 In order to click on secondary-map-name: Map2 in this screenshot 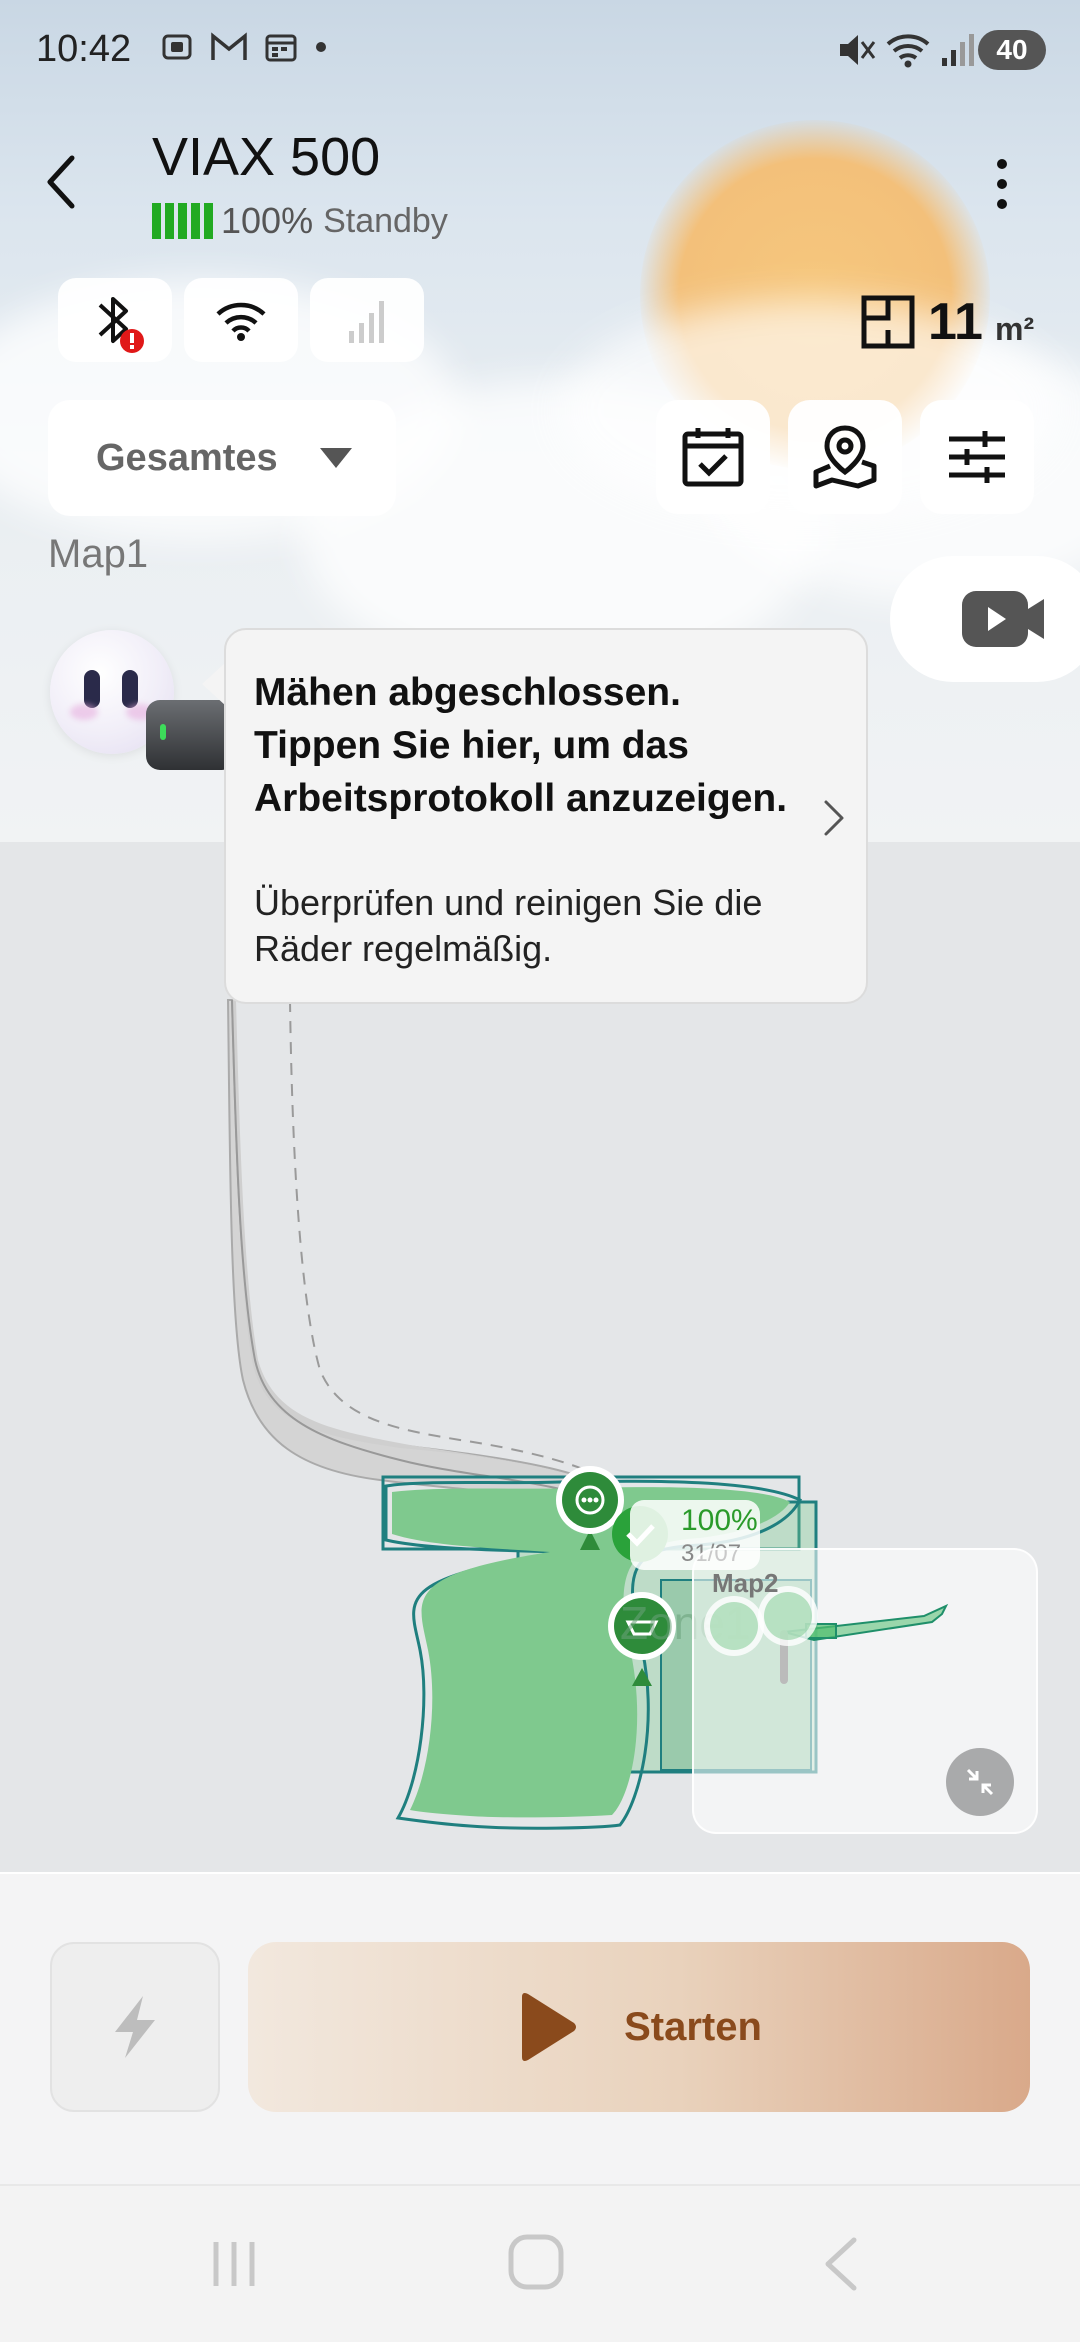, I will do `click(745, 1583)`.